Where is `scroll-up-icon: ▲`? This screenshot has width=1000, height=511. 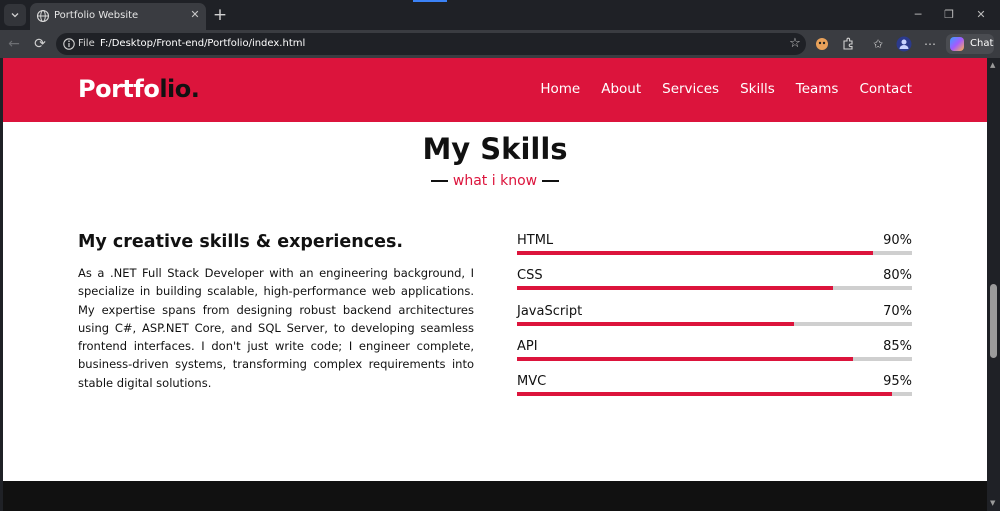 scroll-up-icon: ▲ is located at coordinates (993, 65).